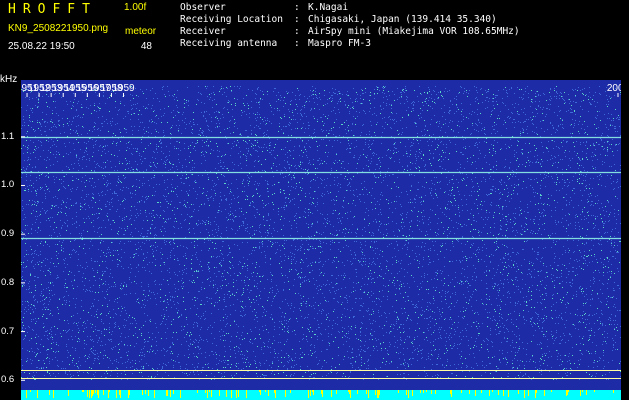 The height and width of the screenshot is (400, 629). I want to click on datetime-label: 25.08.22 19:50, so click(41, 46).